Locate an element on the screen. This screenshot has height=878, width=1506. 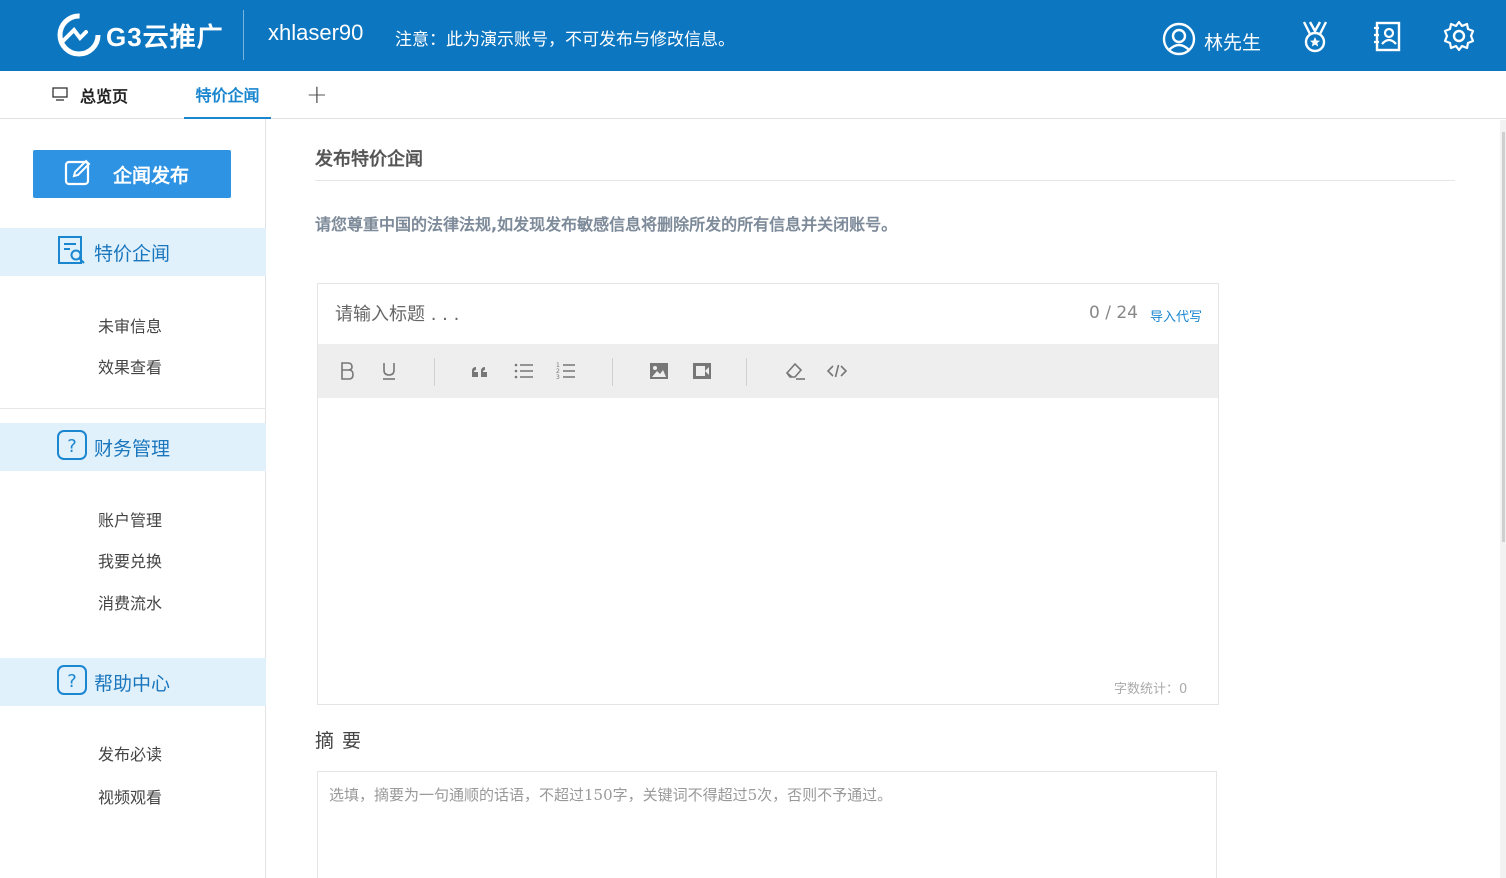
editor-toolbar: 123 is located at coordinates (768, 371).